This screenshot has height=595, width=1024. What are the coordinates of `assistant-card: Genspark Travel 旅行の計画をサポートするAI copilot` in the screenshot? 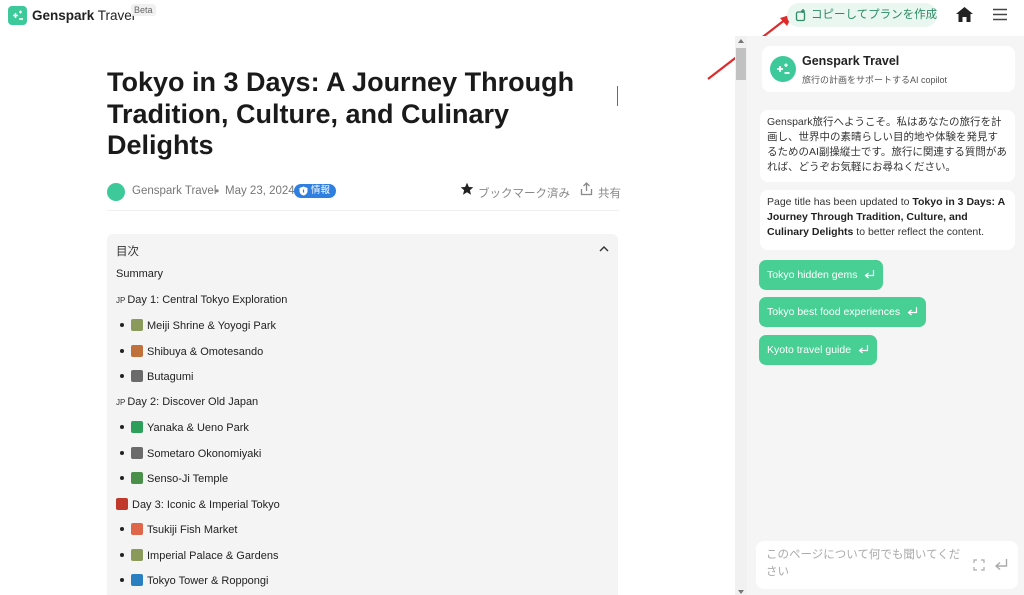 It's located at (888, 69).